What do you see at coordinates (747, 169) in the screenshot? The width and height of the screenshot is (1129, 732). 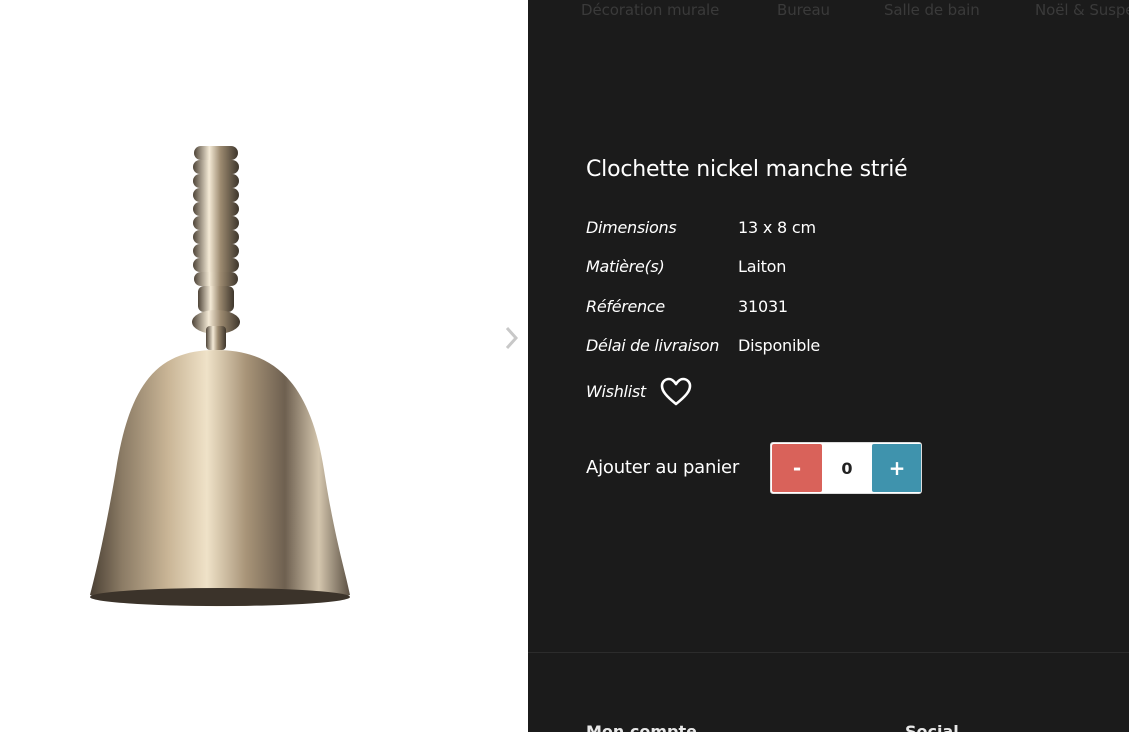 I see `product-title: Clochette nickel manche strié` at bounding box center [747, 169].